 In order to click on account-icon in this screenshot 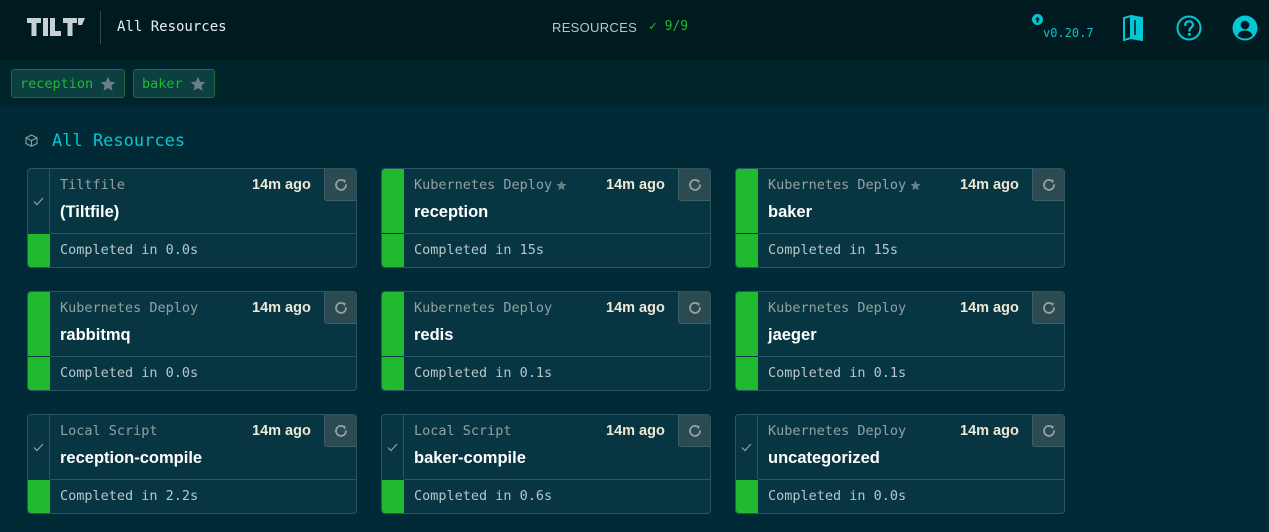, I will do `click(1245, 28)`.